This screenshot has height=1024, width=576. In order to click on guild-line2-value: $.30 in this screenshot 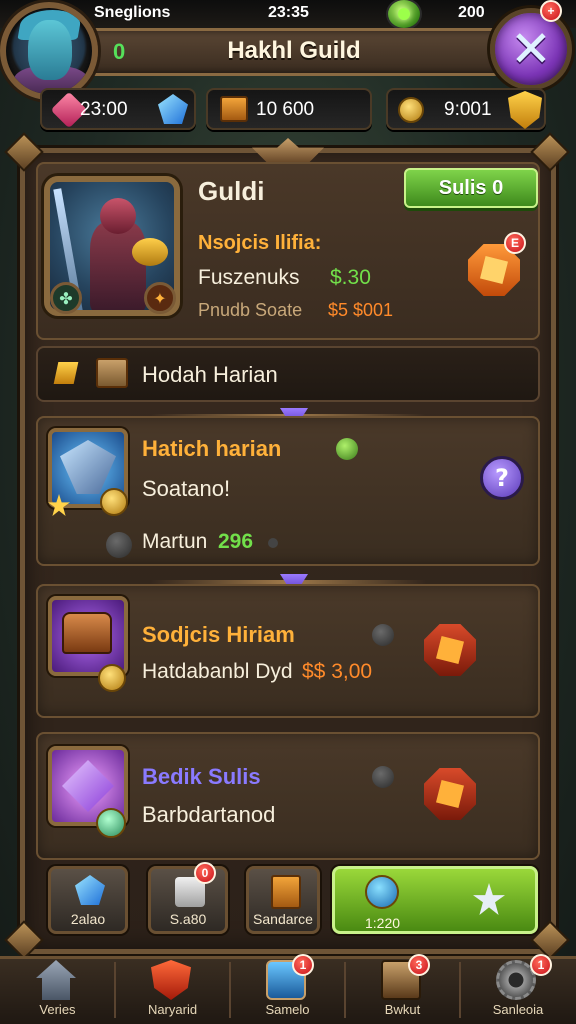, I will do `click(350, 277)`.